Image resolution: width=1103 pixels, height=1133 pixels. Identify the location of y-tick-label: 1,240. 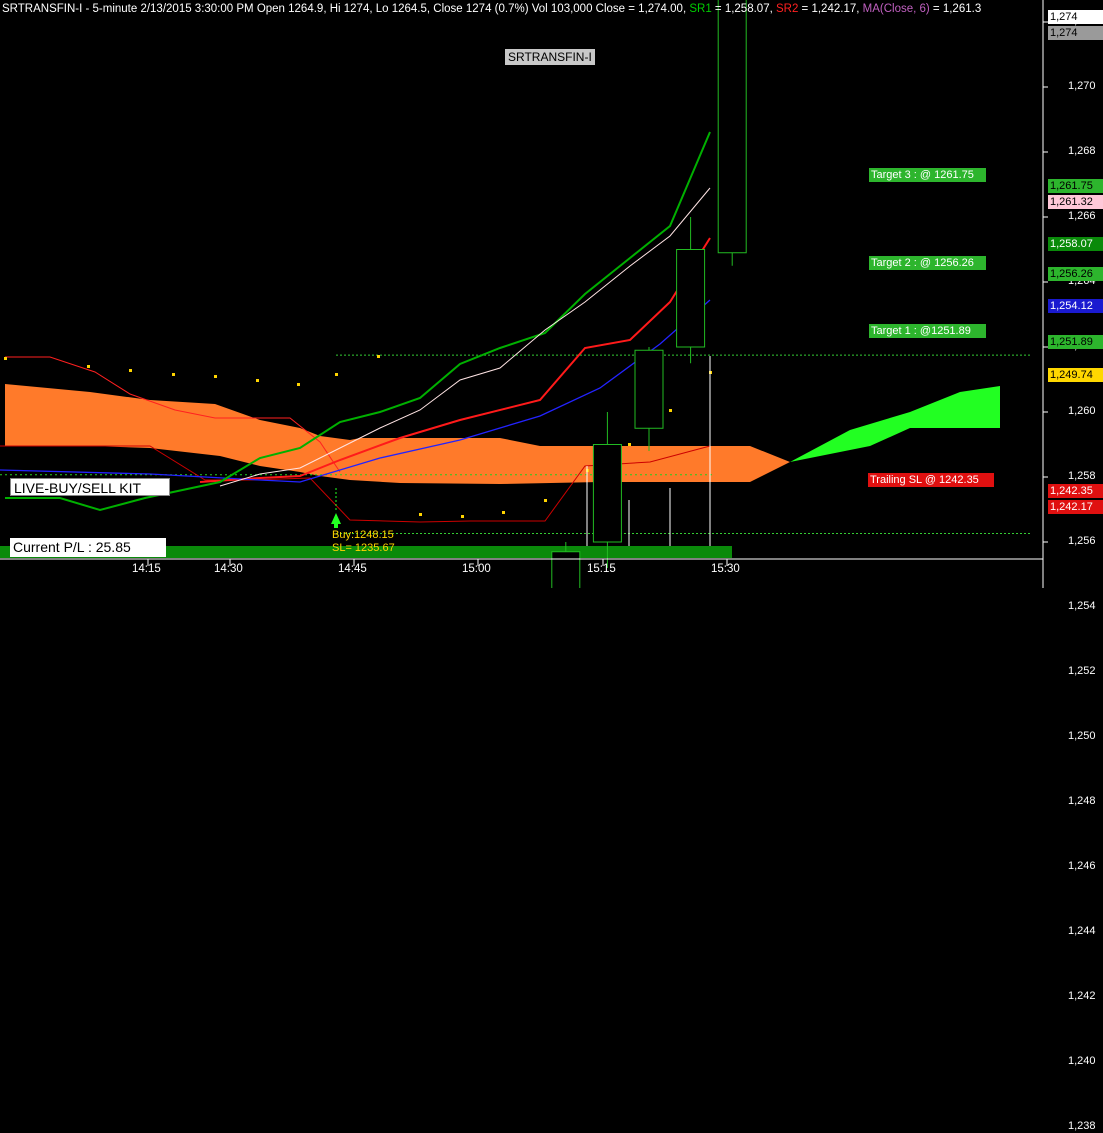
(1082, 1061).